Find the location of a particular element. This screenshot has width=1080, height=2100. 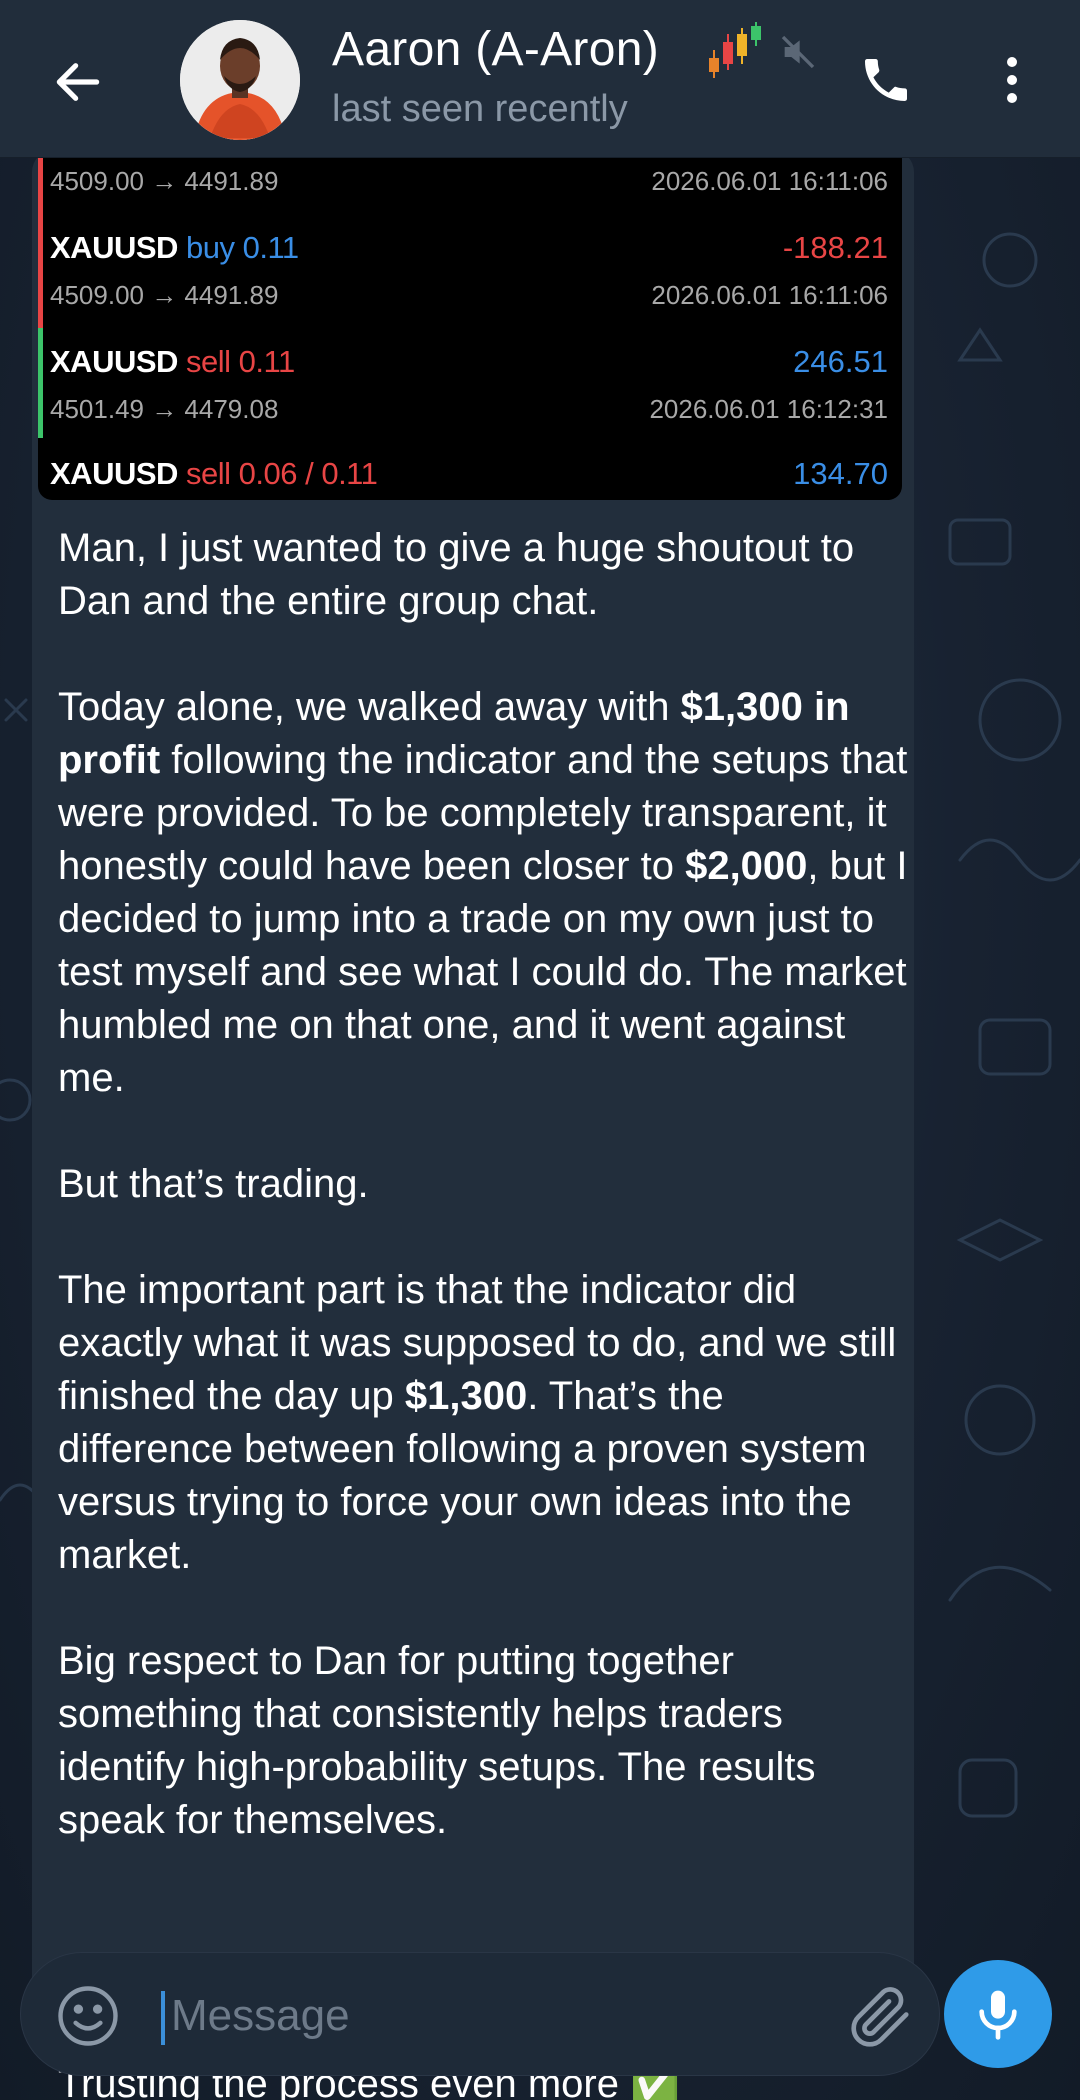

emoji-smile-icon is located at coordinates (88, 2016).